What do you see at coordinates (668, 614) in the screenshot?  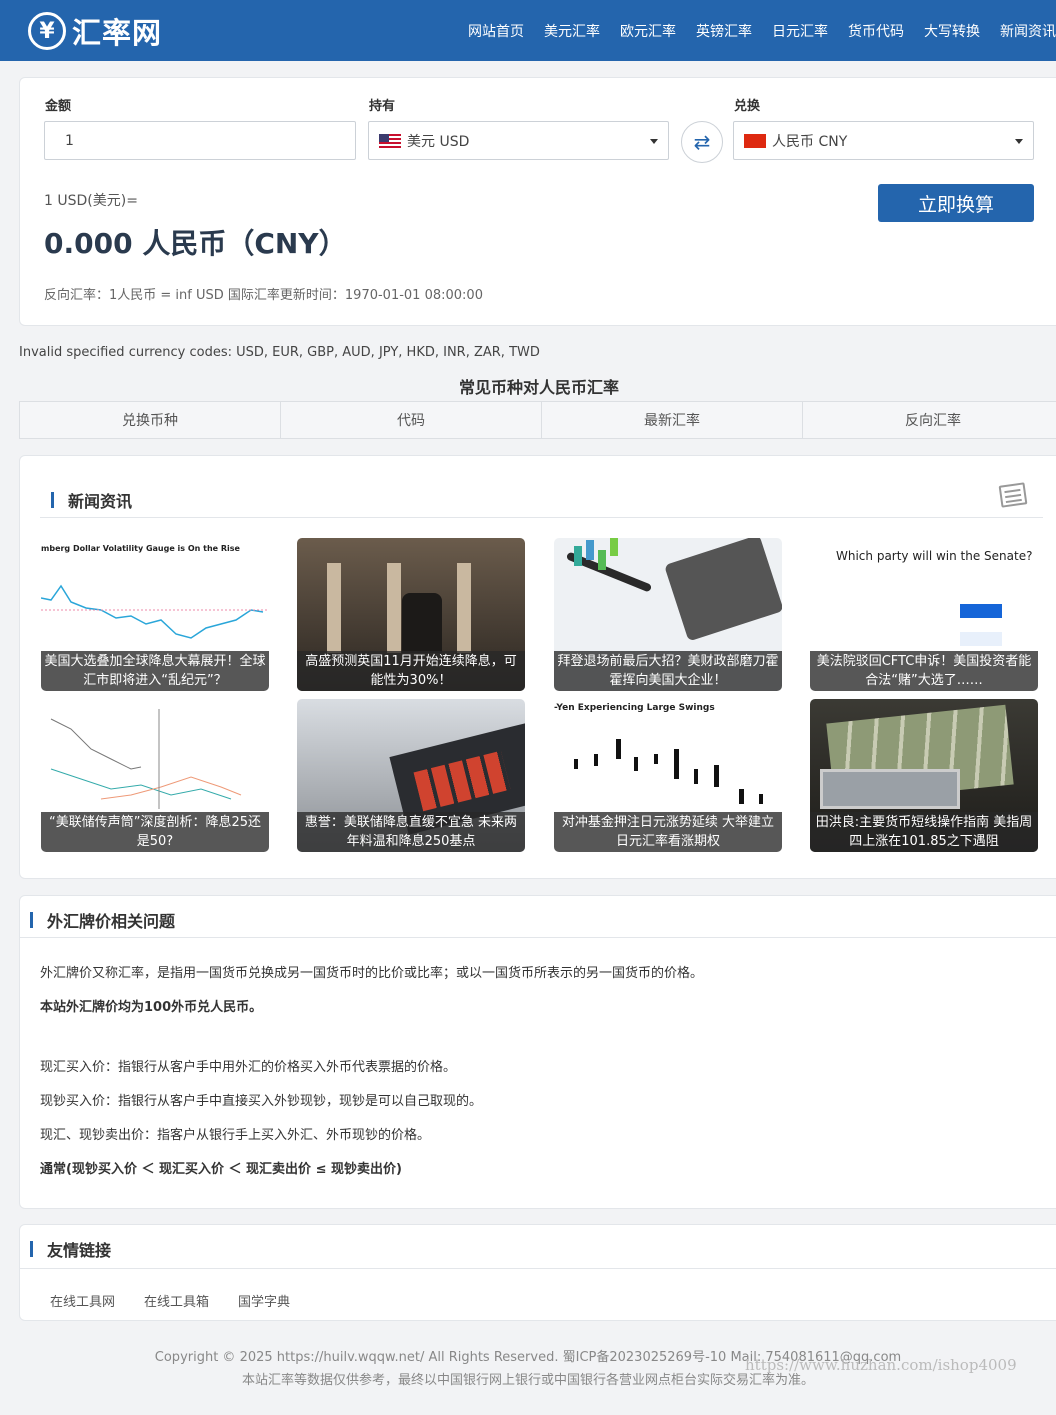 I see `news-item: 拜登退场前最后大招？美财政部磨刀霍霍挥向美国大企业！` at bounding box center [668, 614].